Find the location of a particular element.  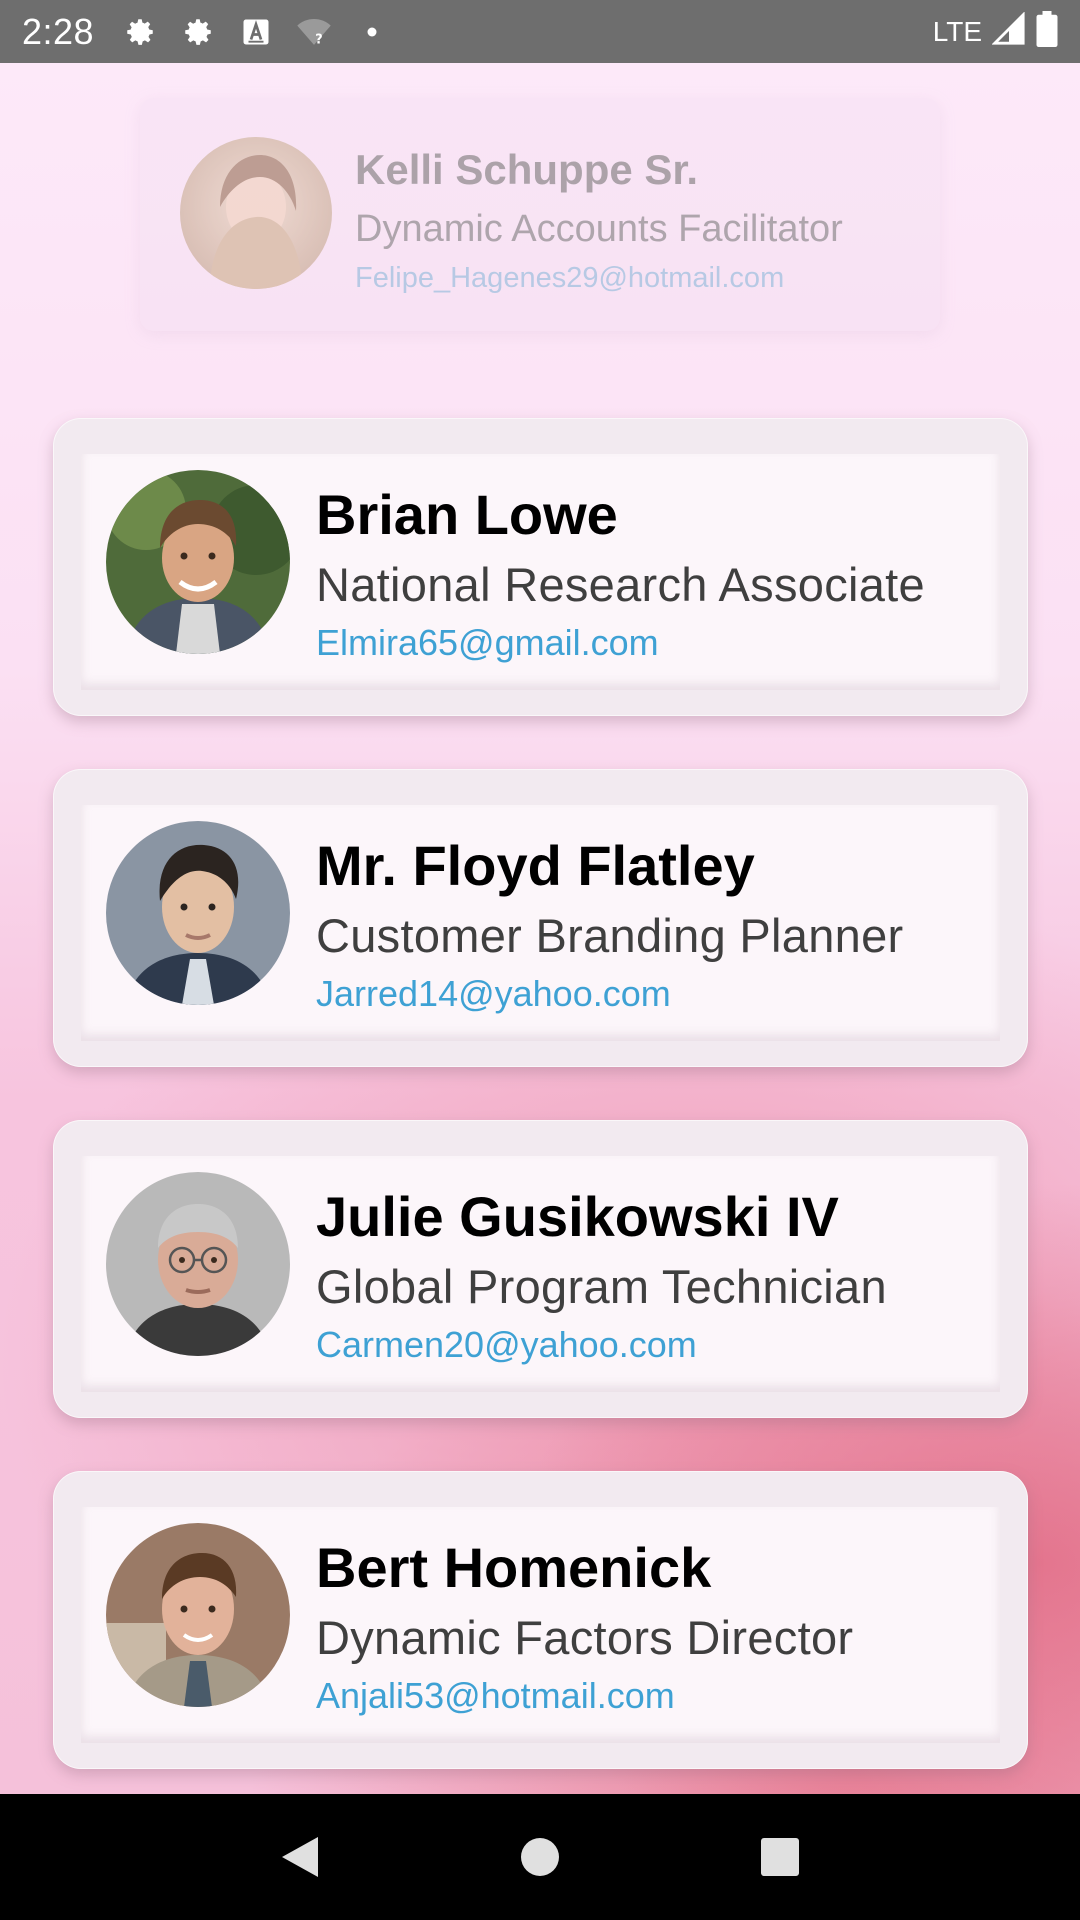

contact-name: Mr. Floyd Flatley is located at coordinates (535, 865).